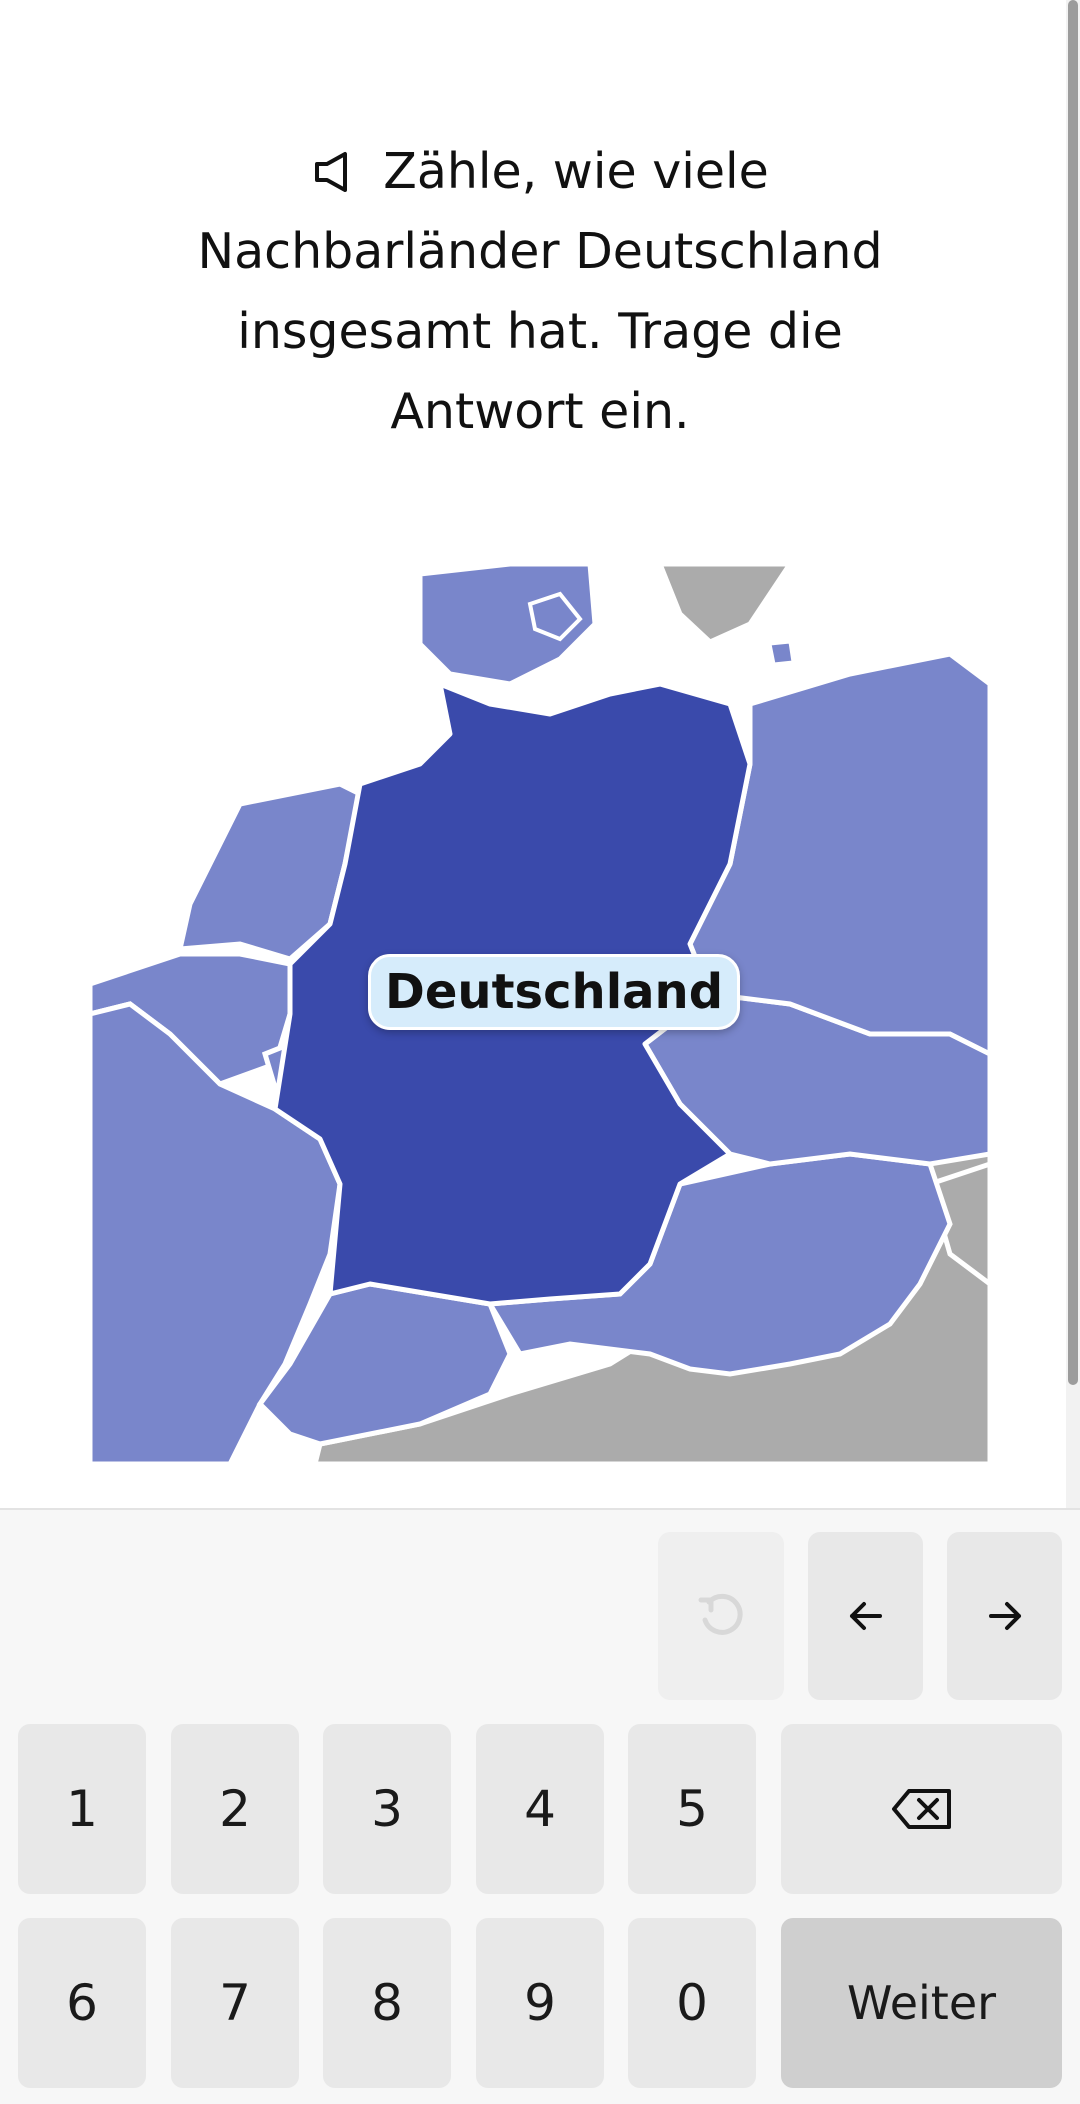  I want to click on arrow-right-icon, so click(1005, 1616).